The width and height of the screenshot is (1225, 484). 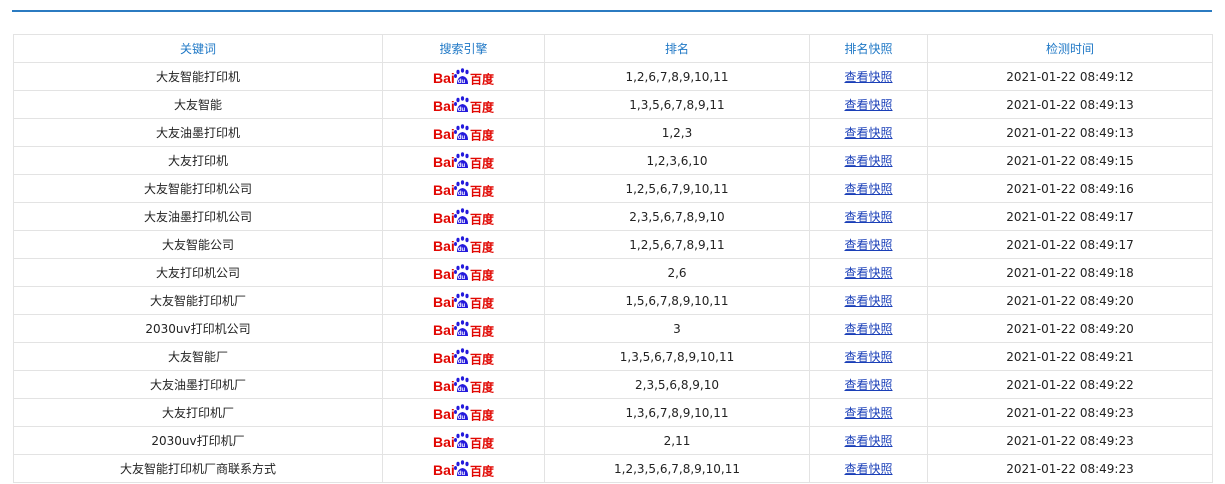 What do you see at coordinates (198, 356) in the screenshot?
I see `keyword-cell: 大友智能厂` at bounding box center [198, 356].